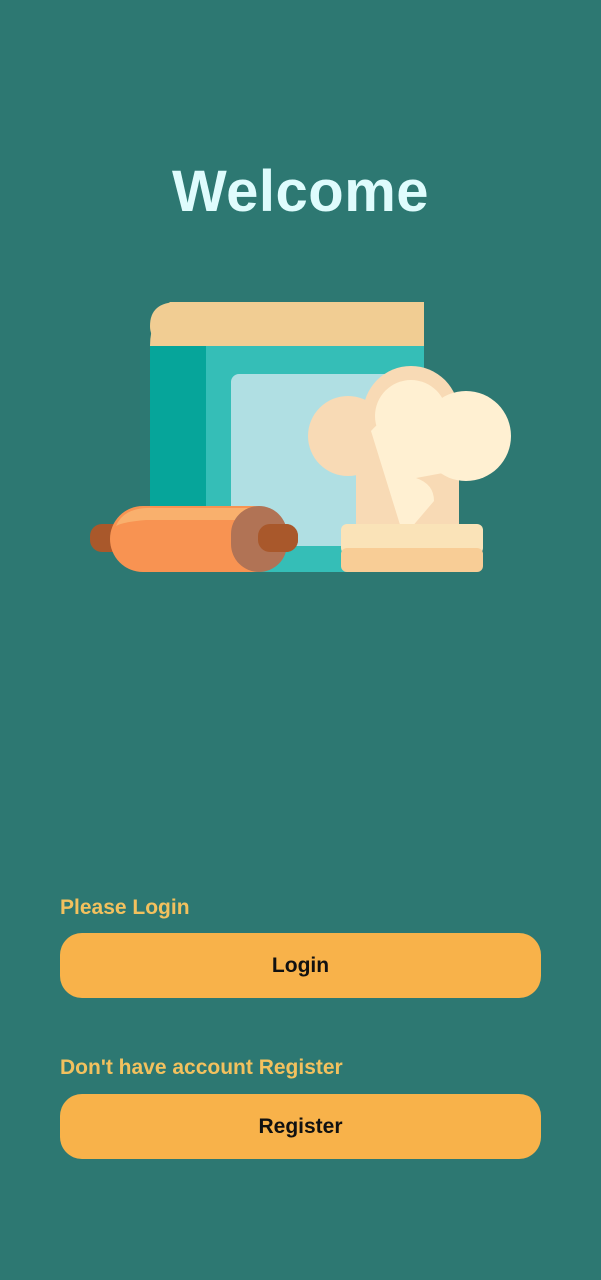  What do you see at coordinates (194, 539) in the screenshot?
I see `rolling-pin-icon` at bounding box center [194, 539].